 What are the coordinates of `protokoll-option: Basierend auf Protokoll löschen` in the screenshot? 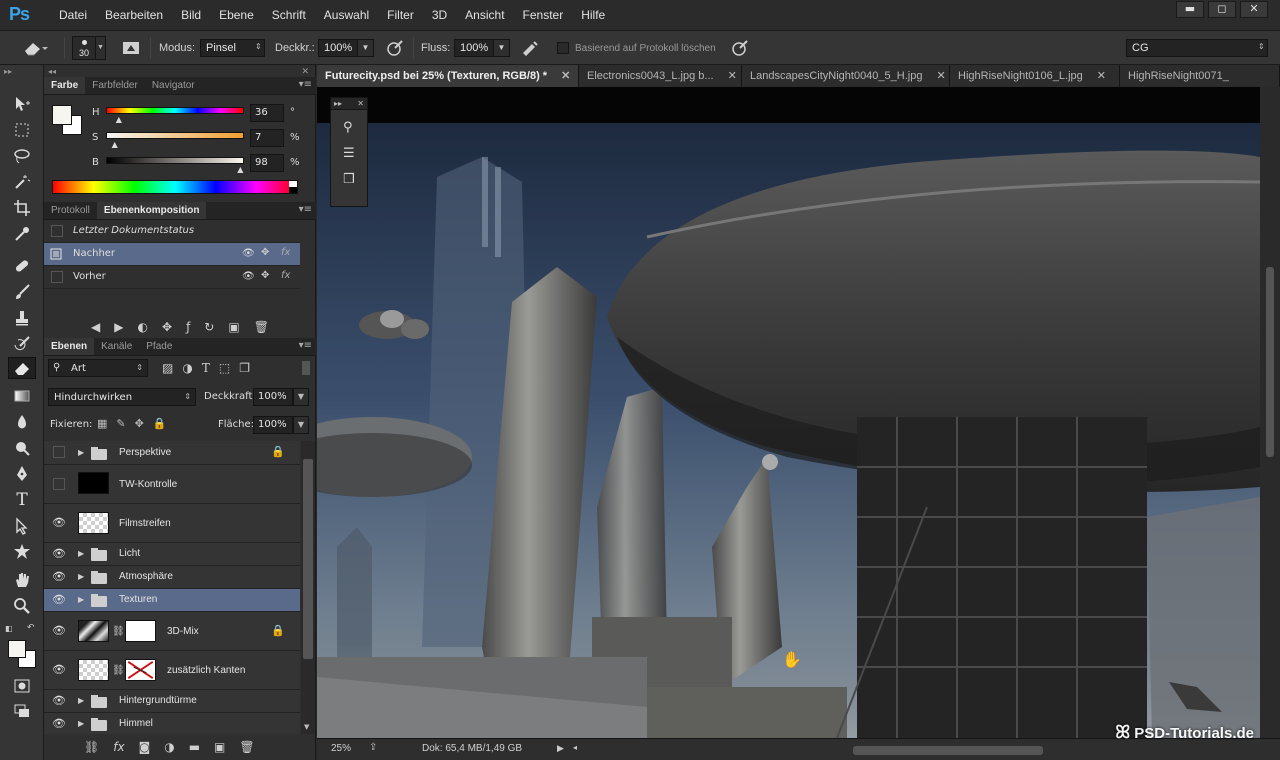 It's located at (636, 48).